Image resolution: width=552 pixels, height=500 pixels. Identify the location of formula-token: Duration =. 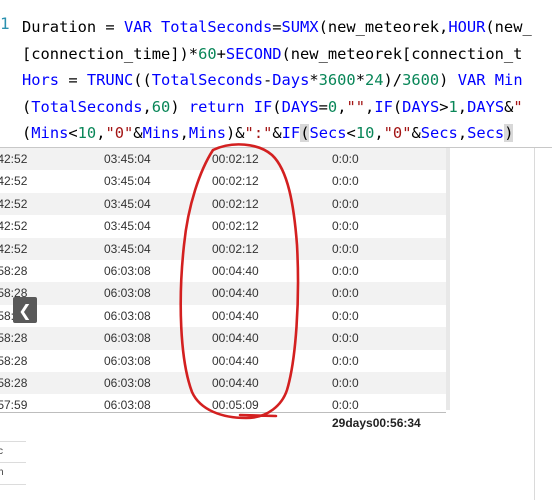
(73, 27).